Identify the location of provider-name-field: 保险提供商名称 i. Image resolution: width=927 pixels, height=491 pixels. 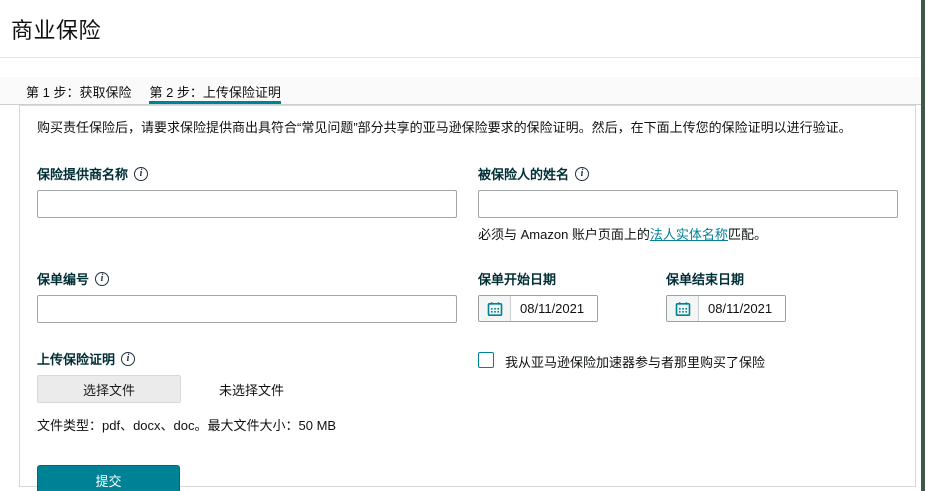
(247, 203).